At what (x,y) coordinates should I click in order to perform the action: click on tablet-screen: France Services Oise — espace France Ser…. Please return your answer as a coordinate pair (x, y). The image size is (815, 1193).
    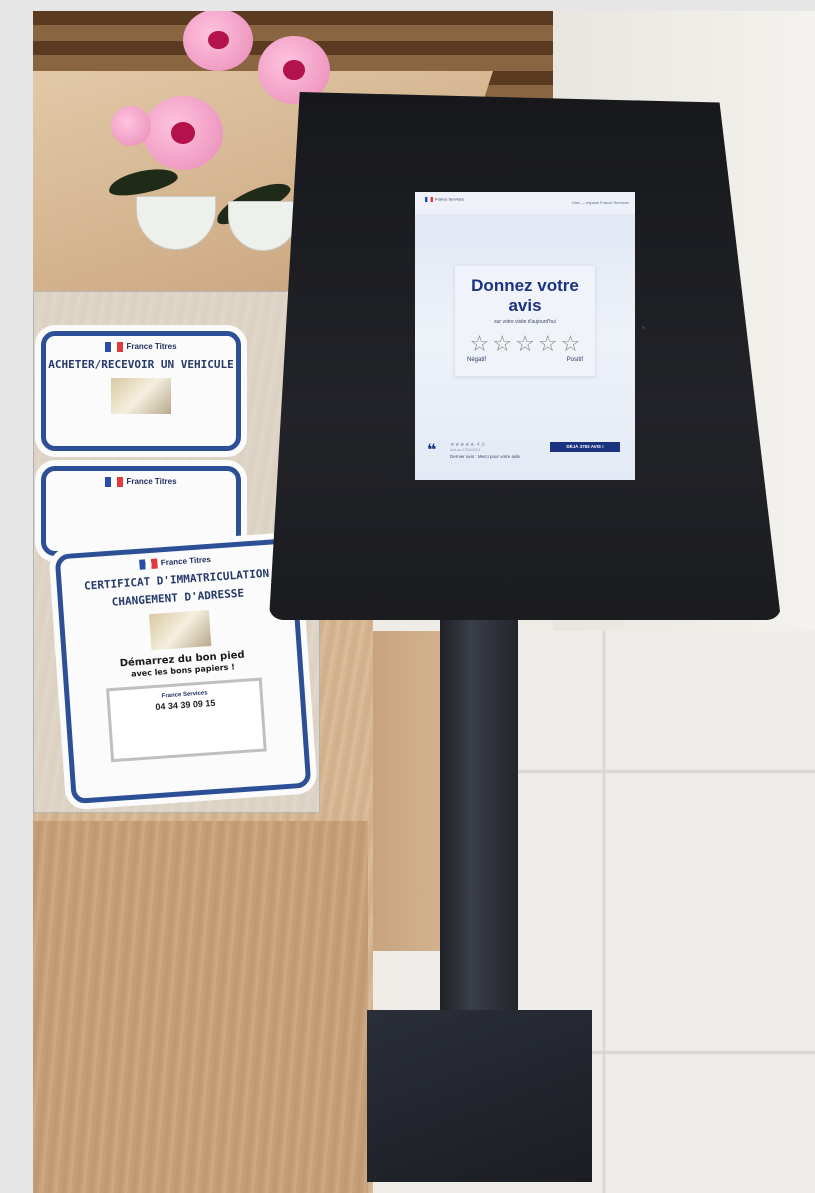
    Looking at the image, I should click on (525, 336).